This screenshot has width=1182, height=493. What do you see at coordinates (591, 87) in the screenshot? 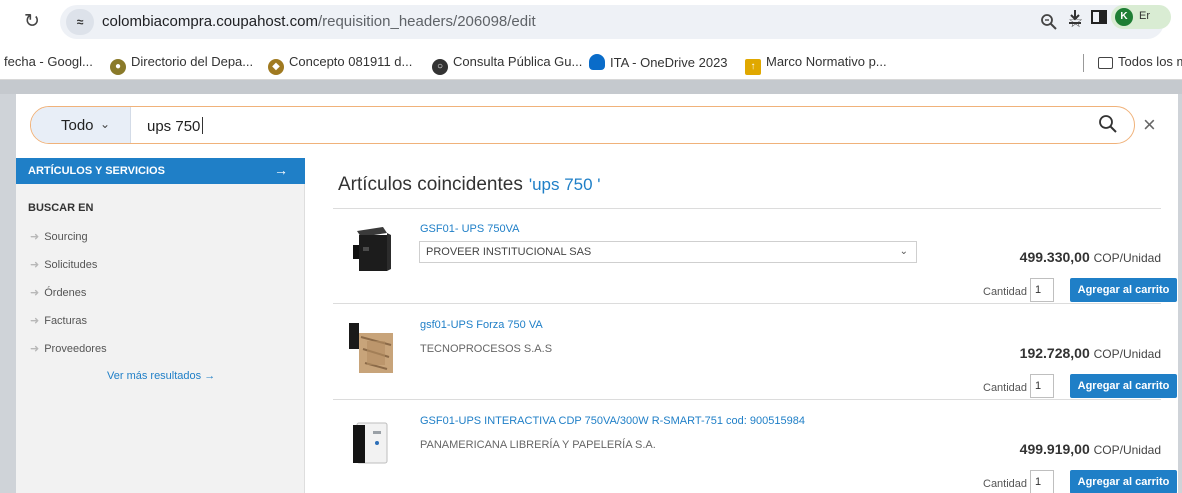
I see `page-background` at bounding box center [591, 87].